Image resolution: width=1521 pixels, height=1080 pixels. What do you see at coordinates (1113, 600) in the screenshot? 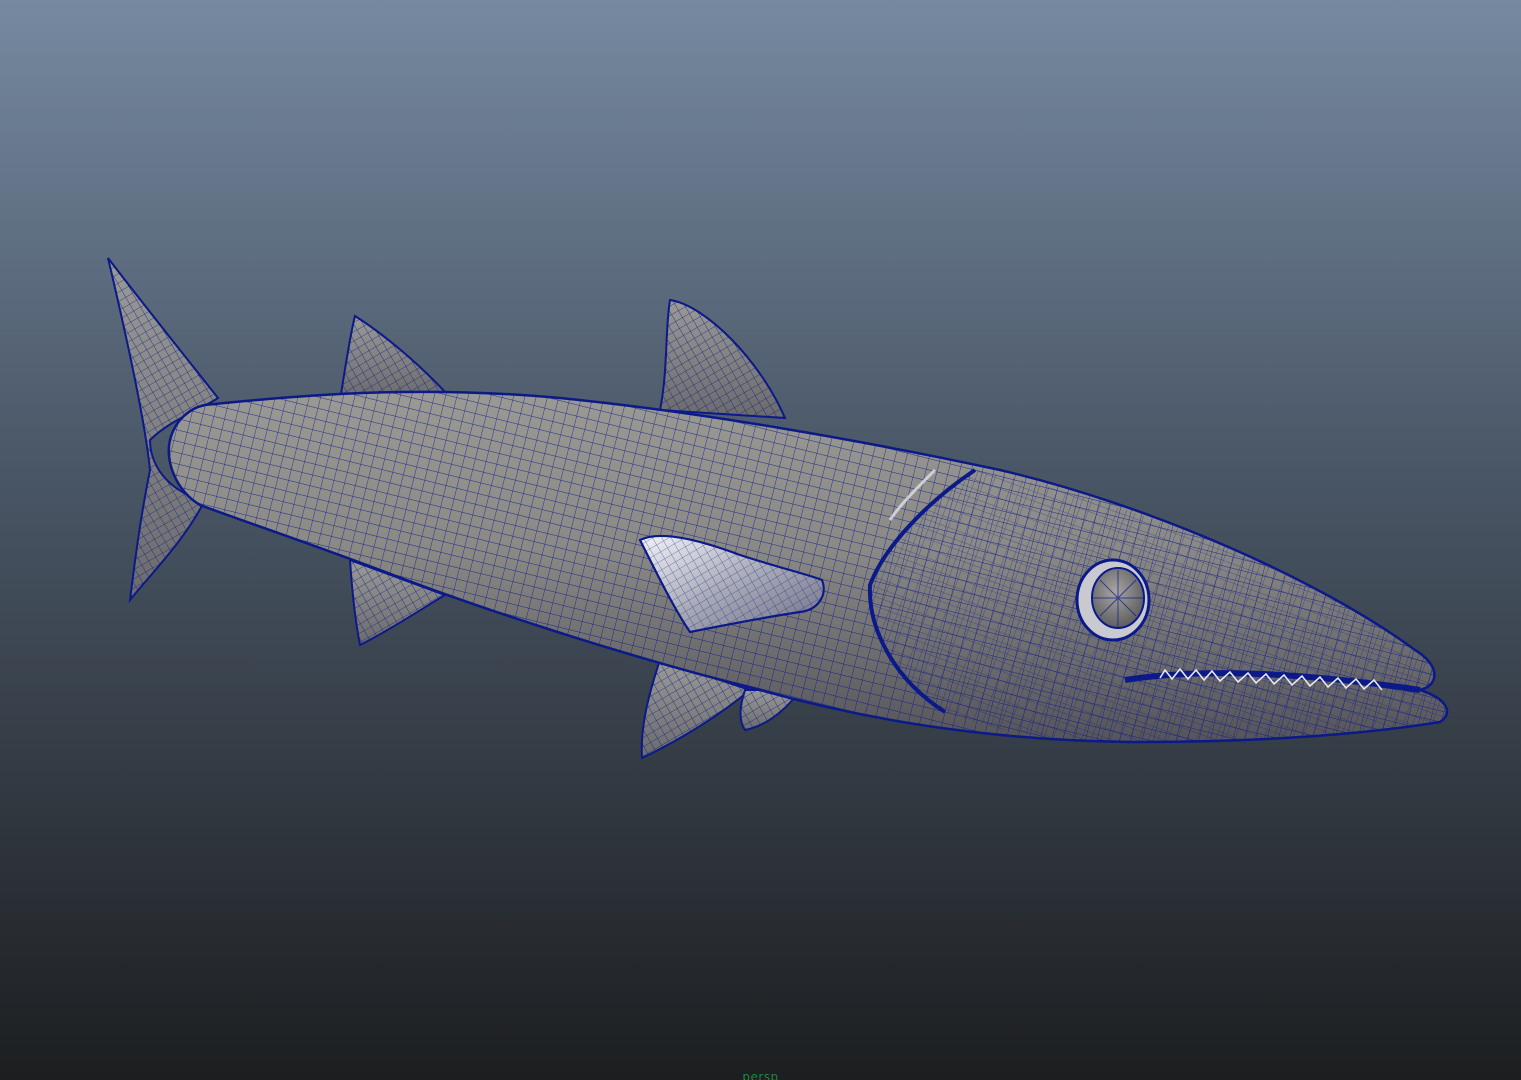
I see `eye` at bounding box center [1113, 600].